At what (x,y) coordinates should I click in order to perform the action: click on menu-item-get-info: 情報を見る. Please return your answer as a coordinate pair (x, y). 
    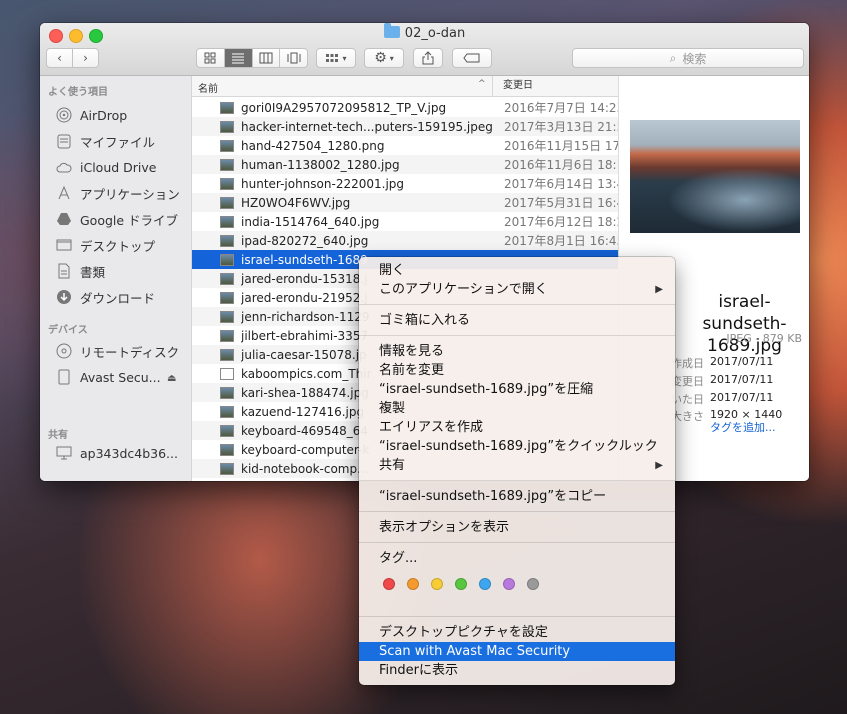
    Looking at the image, I should click on (517, 351).